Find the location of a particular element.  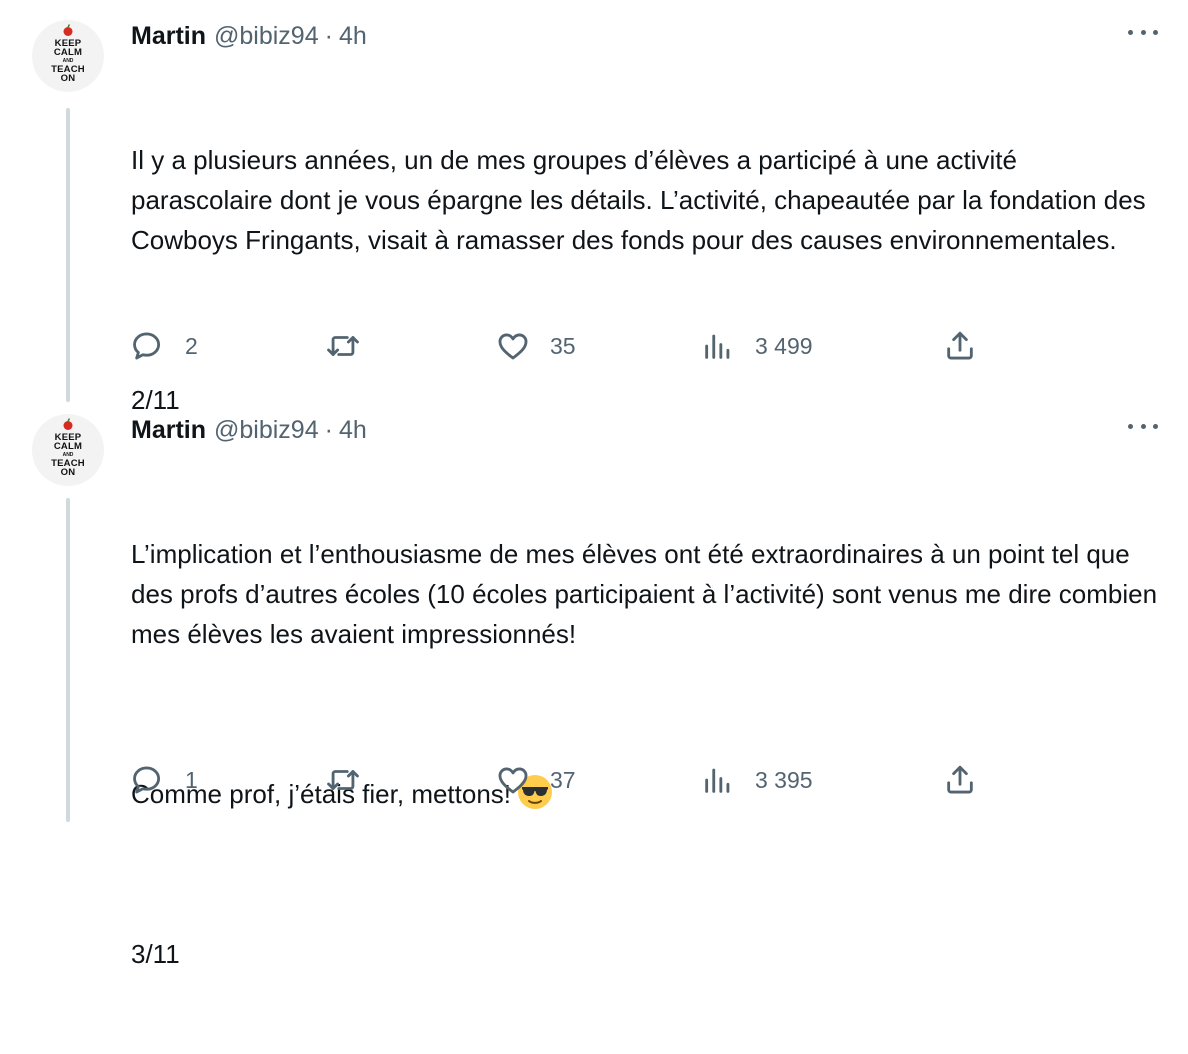

reply-count: 1 is located at coordinates (191, 779).